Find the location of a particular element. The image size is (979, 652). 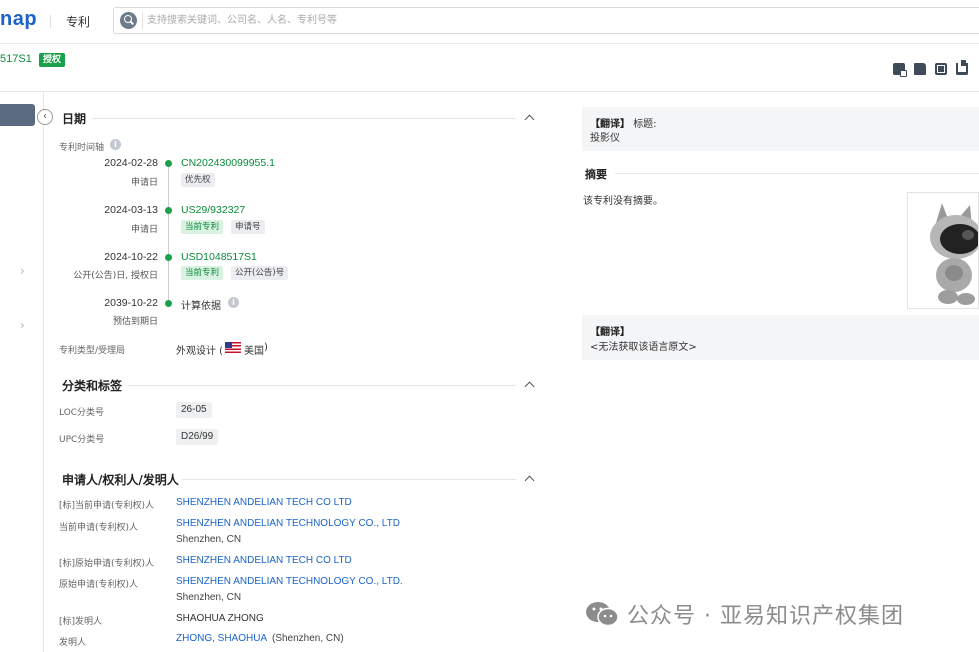

timeline-date: 2039-10-22 is located at coordinates (131, 303).